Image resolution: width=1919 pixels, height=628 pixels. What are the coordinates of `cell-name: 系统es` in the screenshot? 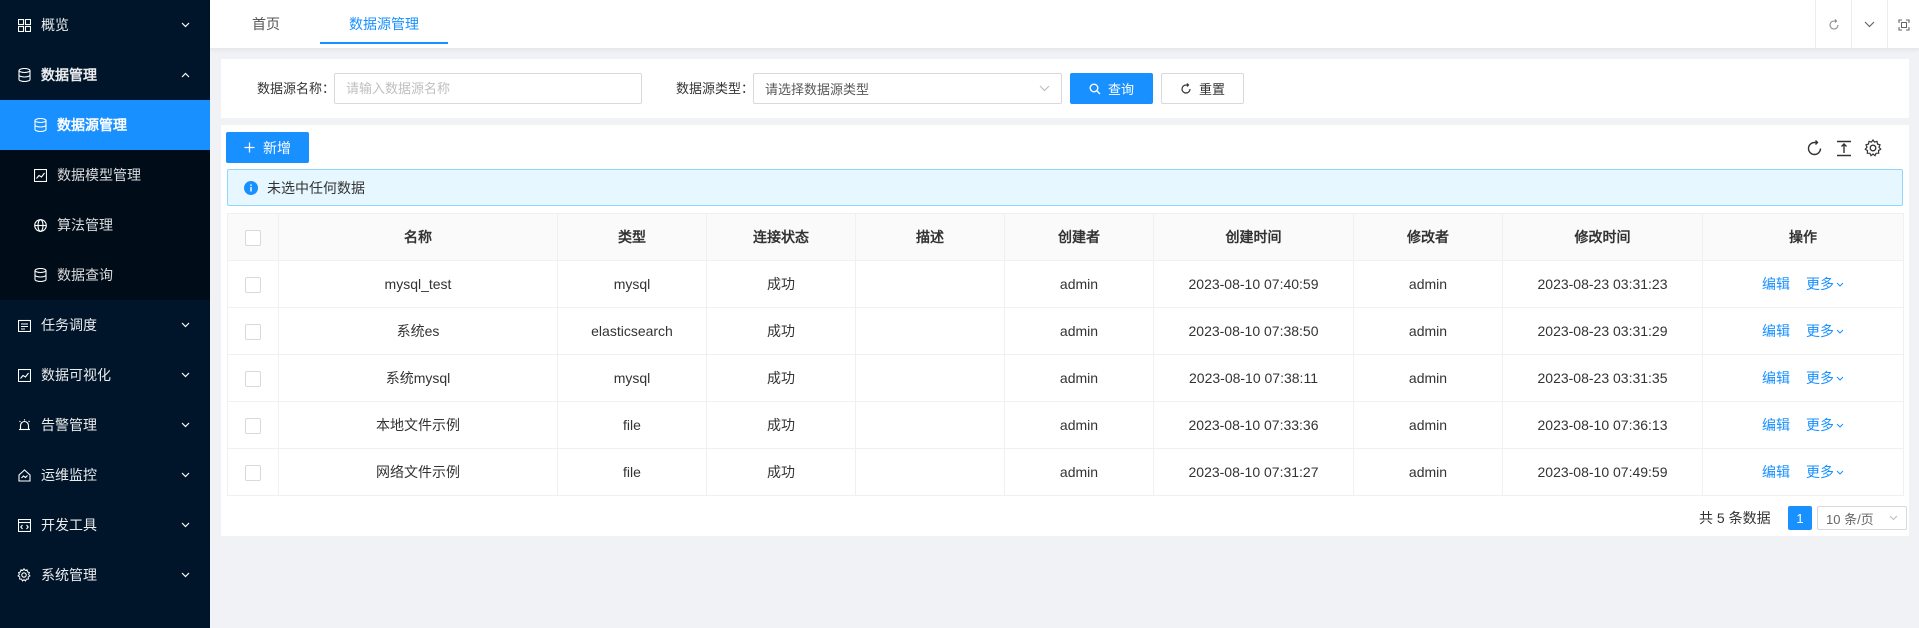 It's located at (418, 331).